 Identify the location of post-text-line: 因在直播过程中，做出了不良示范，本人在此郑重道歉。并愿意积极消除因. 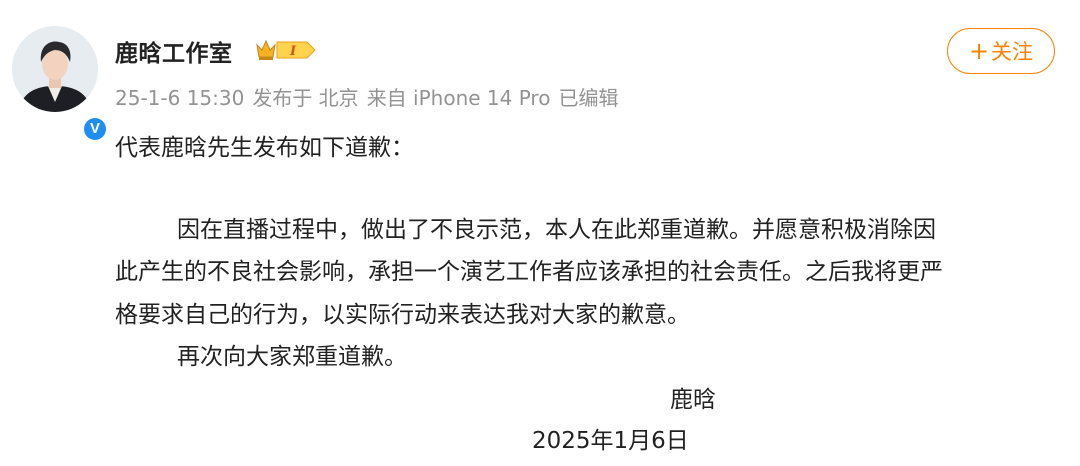
(556, 230).